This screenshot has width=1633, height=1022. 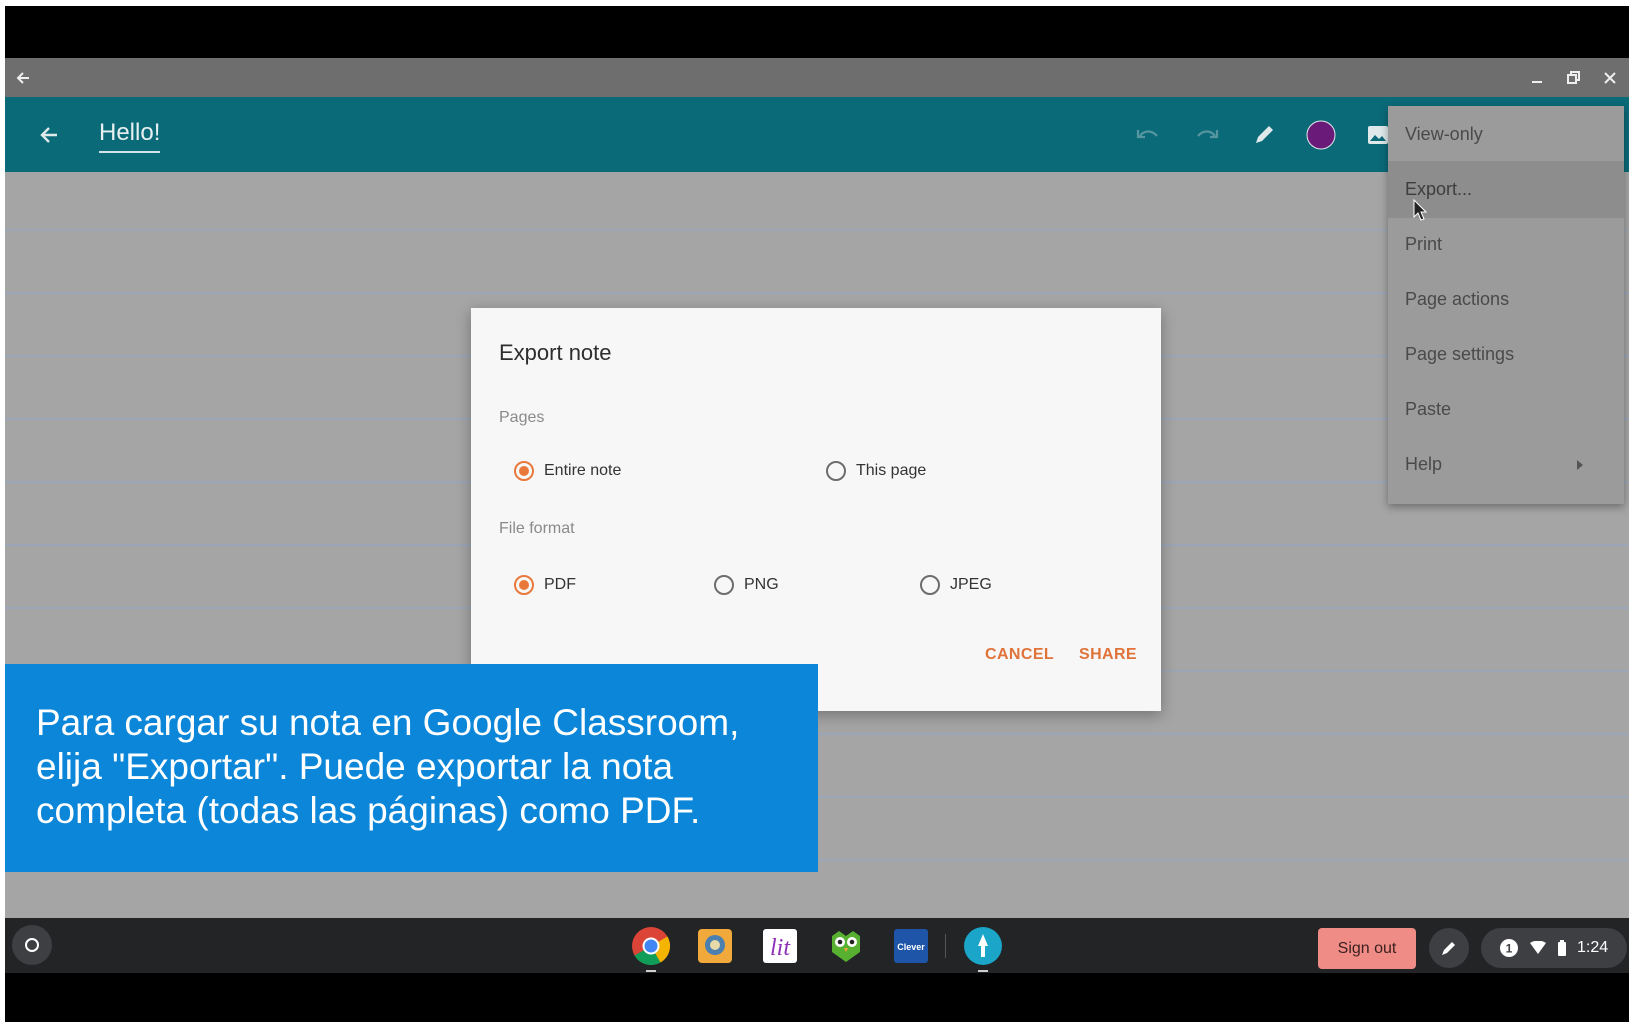 I want to click on shelf-app-squid, so click(x=983, y=946).